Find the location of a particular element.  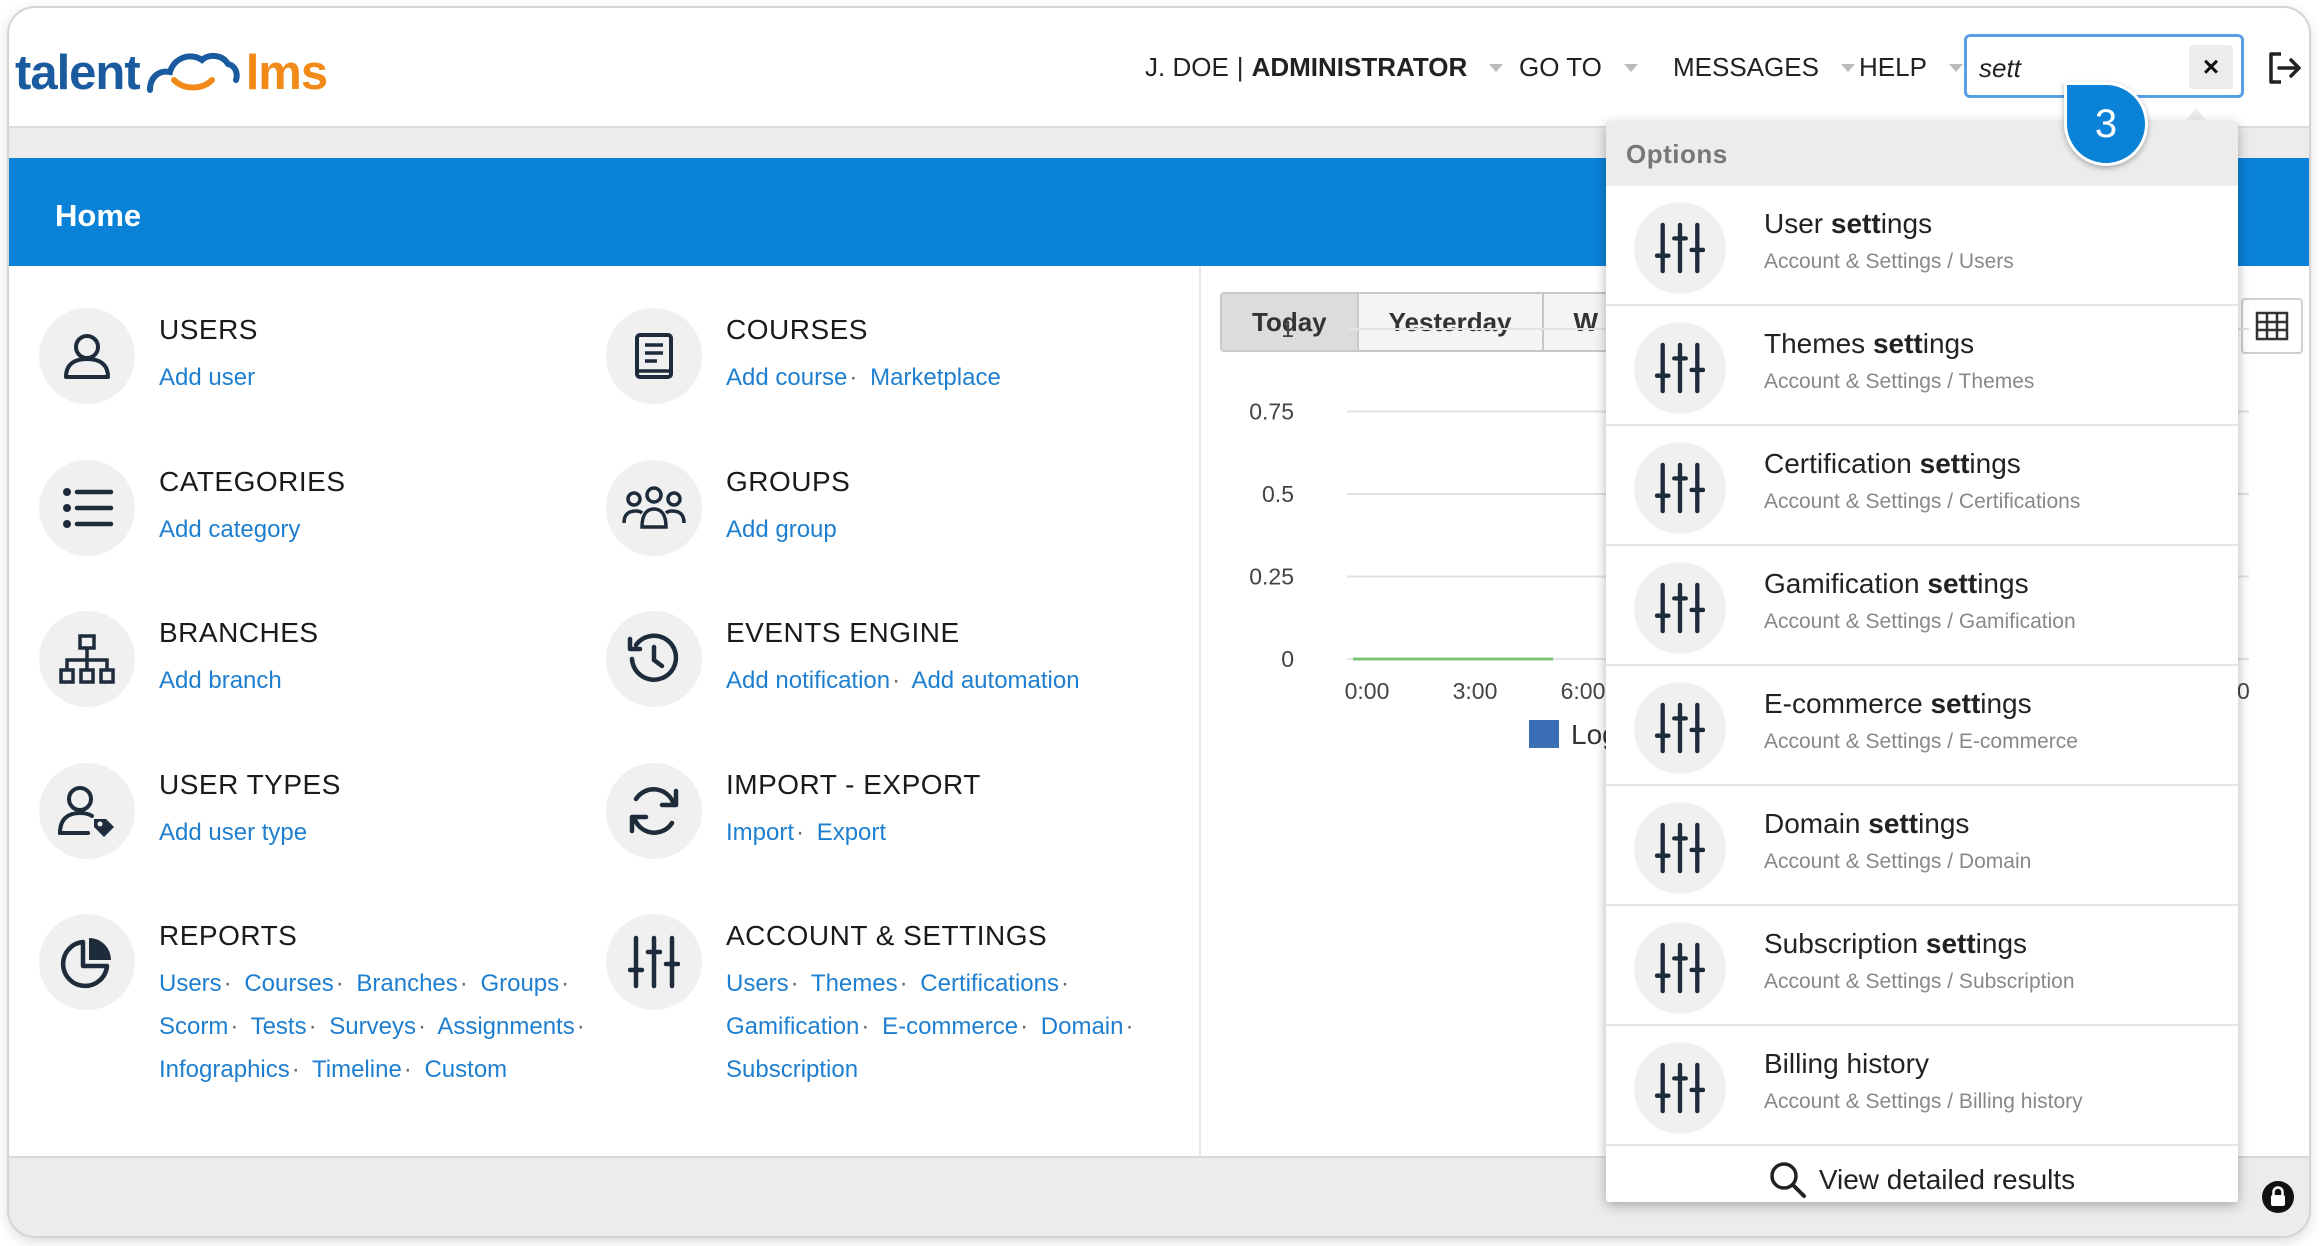

add-branch-link: Add branch is located at coordinates (220, 680).